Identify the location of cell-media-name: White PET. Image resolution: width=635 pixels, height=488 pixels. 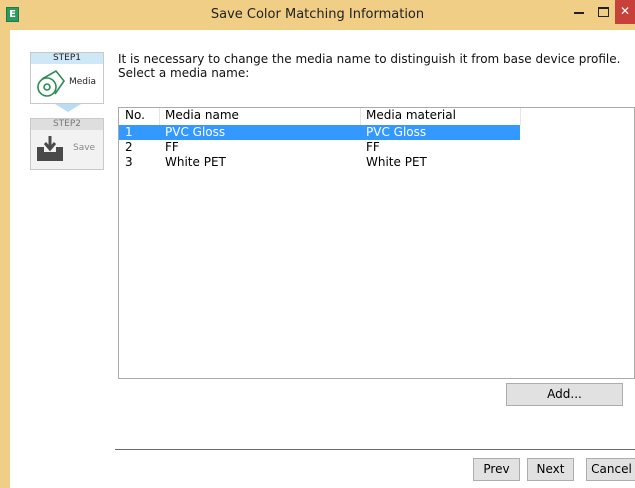
(195, 162).